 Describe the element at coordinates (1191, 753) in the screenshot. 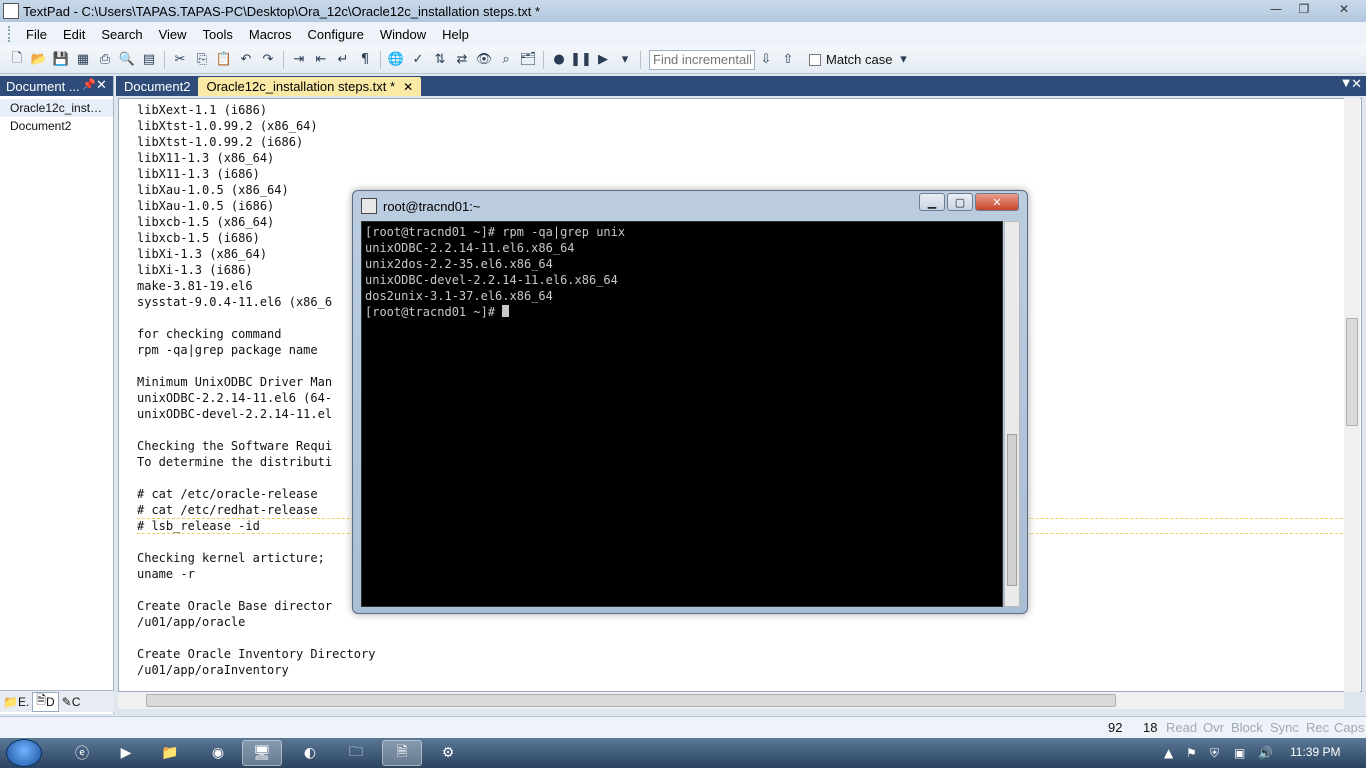

I see `action-center-flag-icon: ⚑` at that location.